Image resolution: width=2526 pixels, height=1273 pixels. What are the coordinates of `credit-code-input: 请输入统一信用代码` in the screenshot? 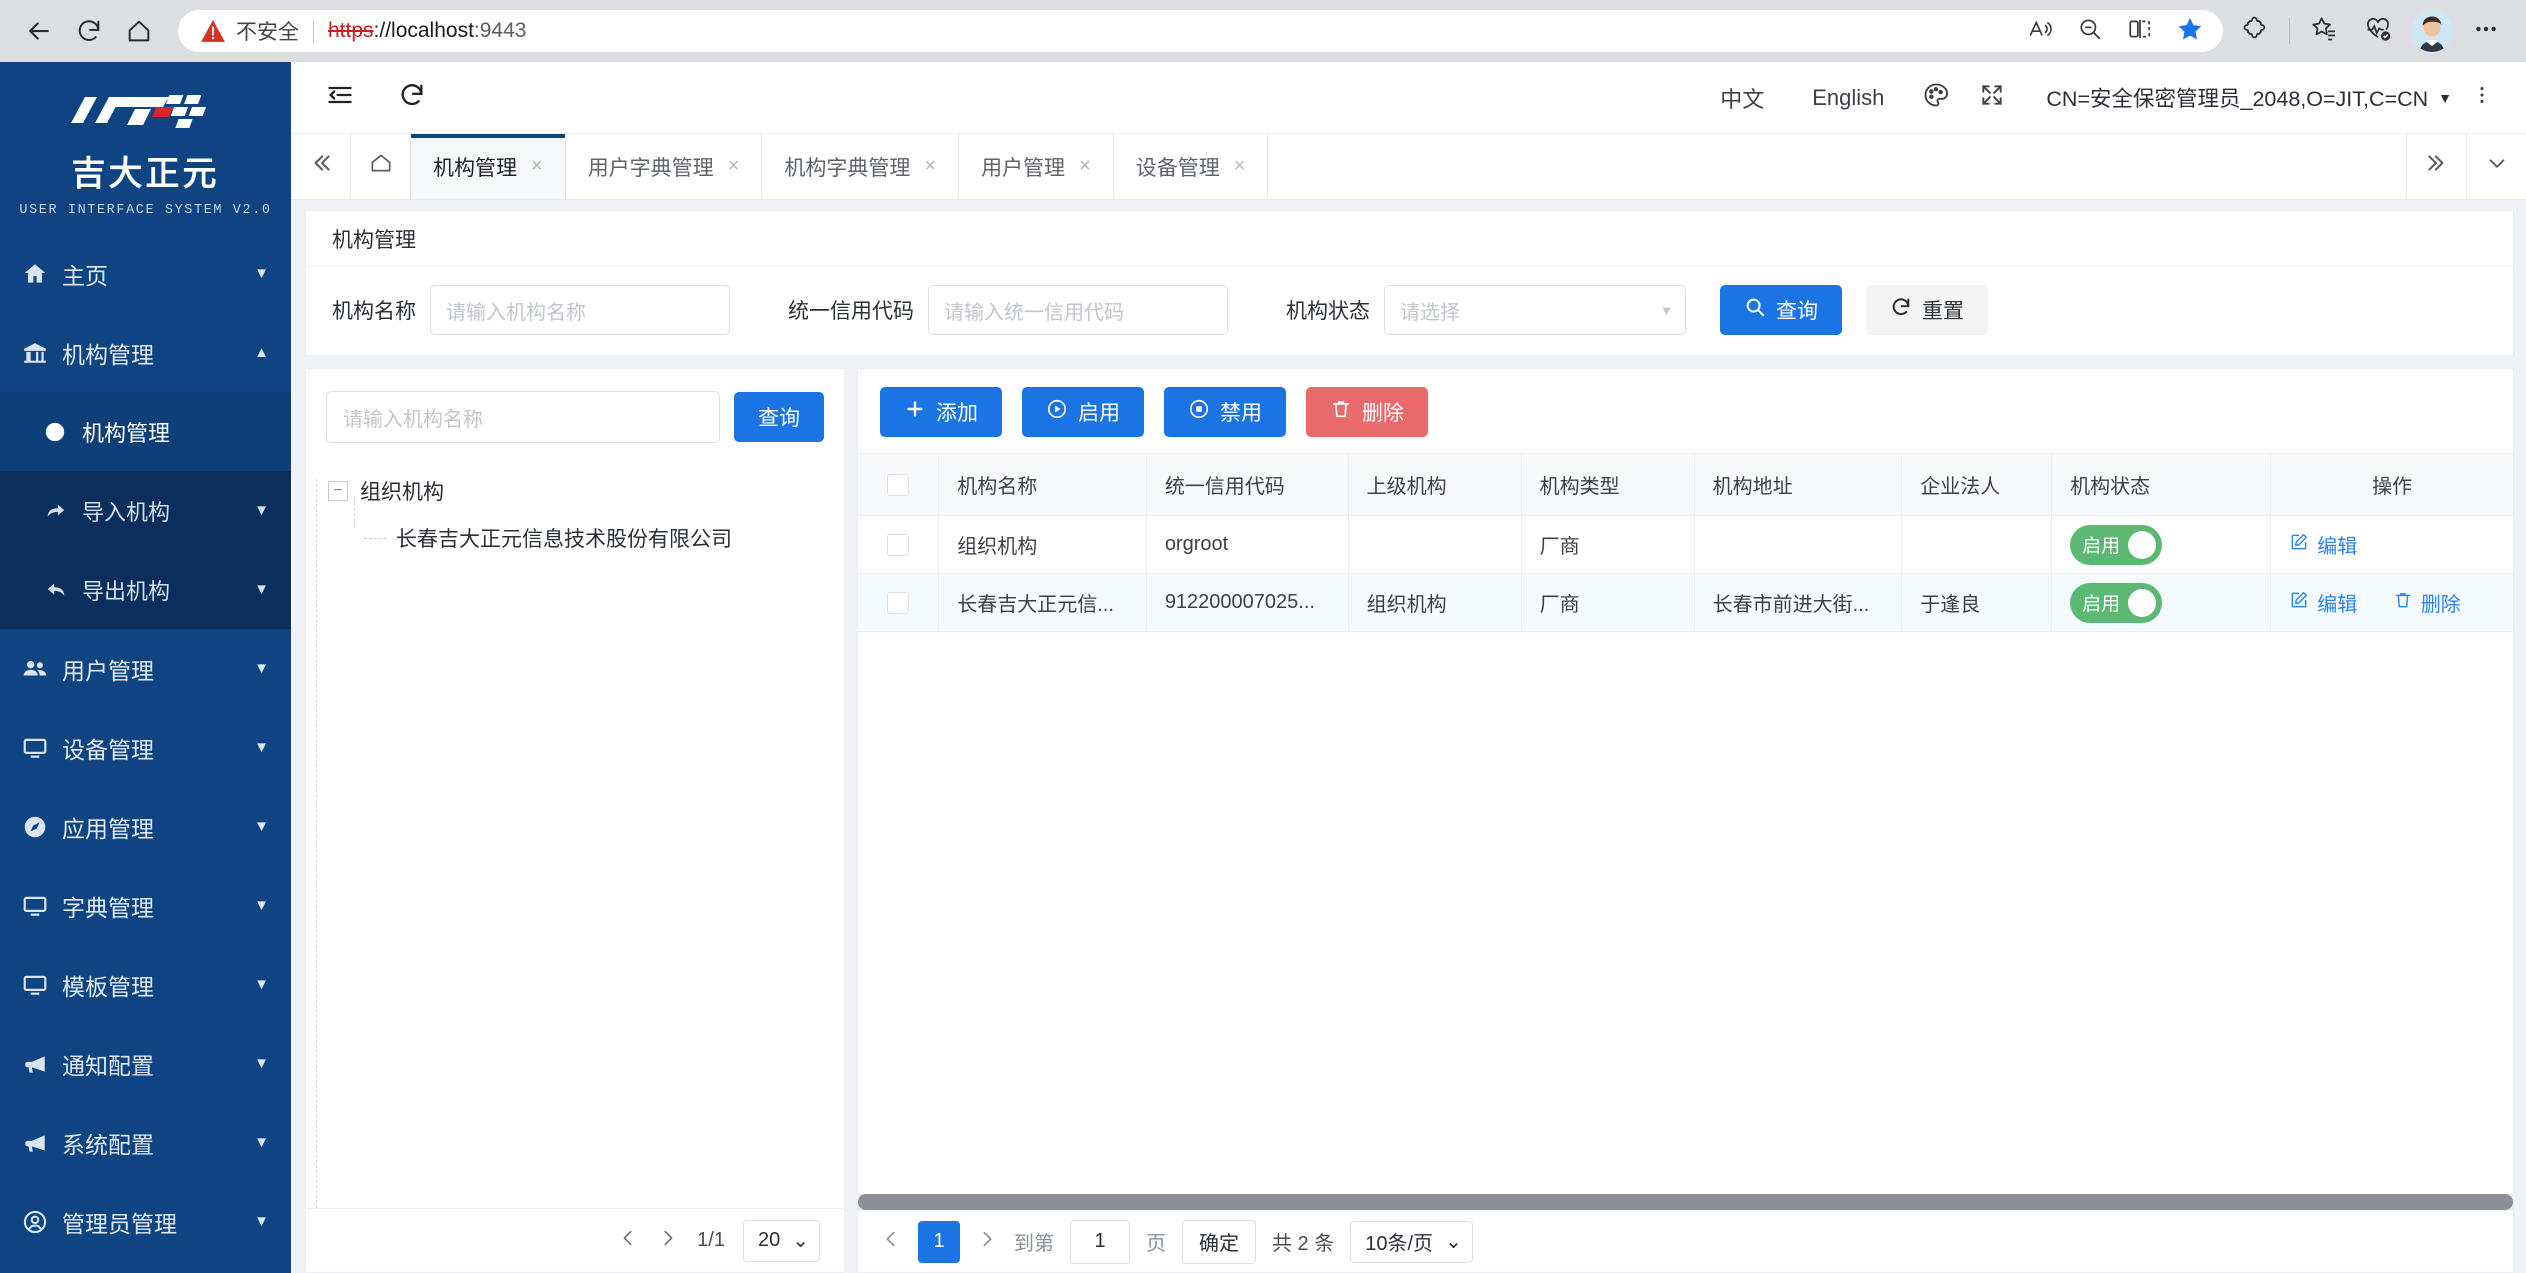 It's located at (1078, 310).